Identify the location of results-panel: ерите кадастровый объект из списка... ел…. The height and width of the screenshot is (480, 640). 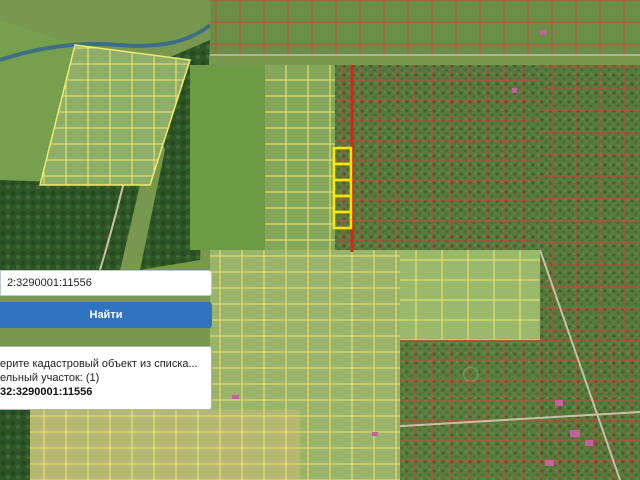
(106, 378).